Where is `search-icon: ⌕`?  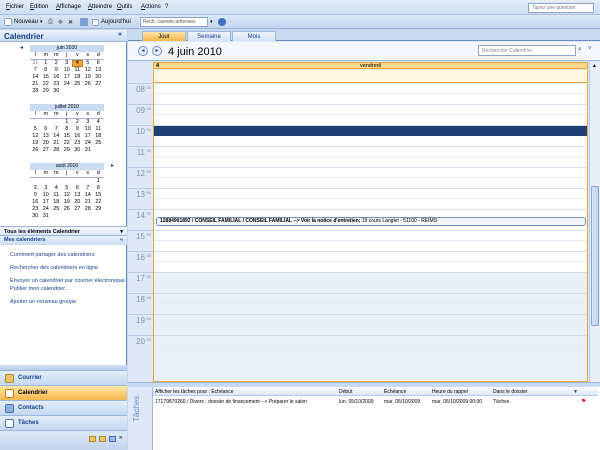 search-icon: ⌕ is located at coordinates (580, 50).